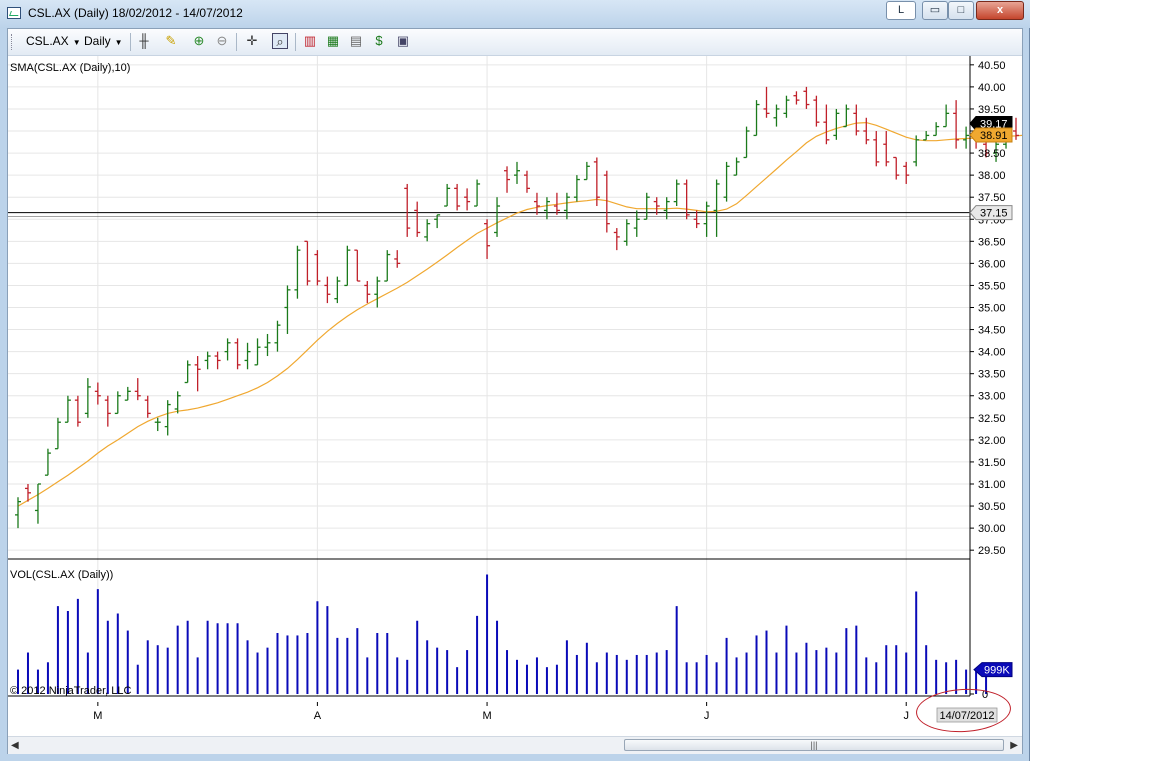  What do you see at coordinates (992, 176) in the screenshot?
I see `price-tick-label: 38.00` at bounding box center [992, 176].